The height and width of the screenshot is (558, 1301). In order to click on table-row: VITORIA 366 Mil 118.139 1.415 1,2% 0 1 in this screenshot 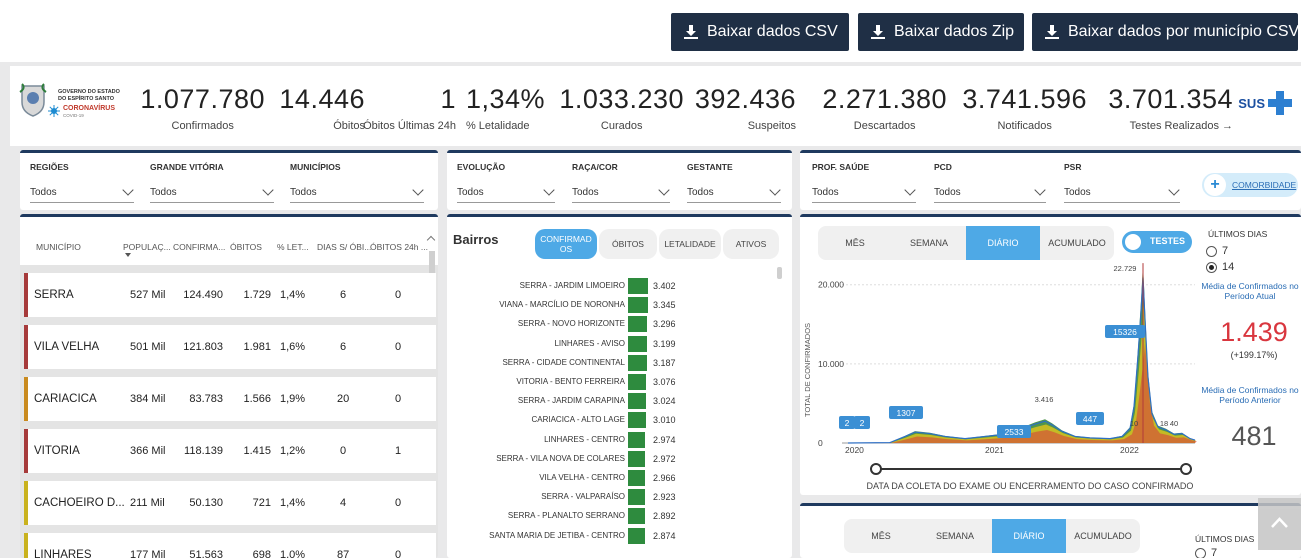, I will do `click(230, 451)`.